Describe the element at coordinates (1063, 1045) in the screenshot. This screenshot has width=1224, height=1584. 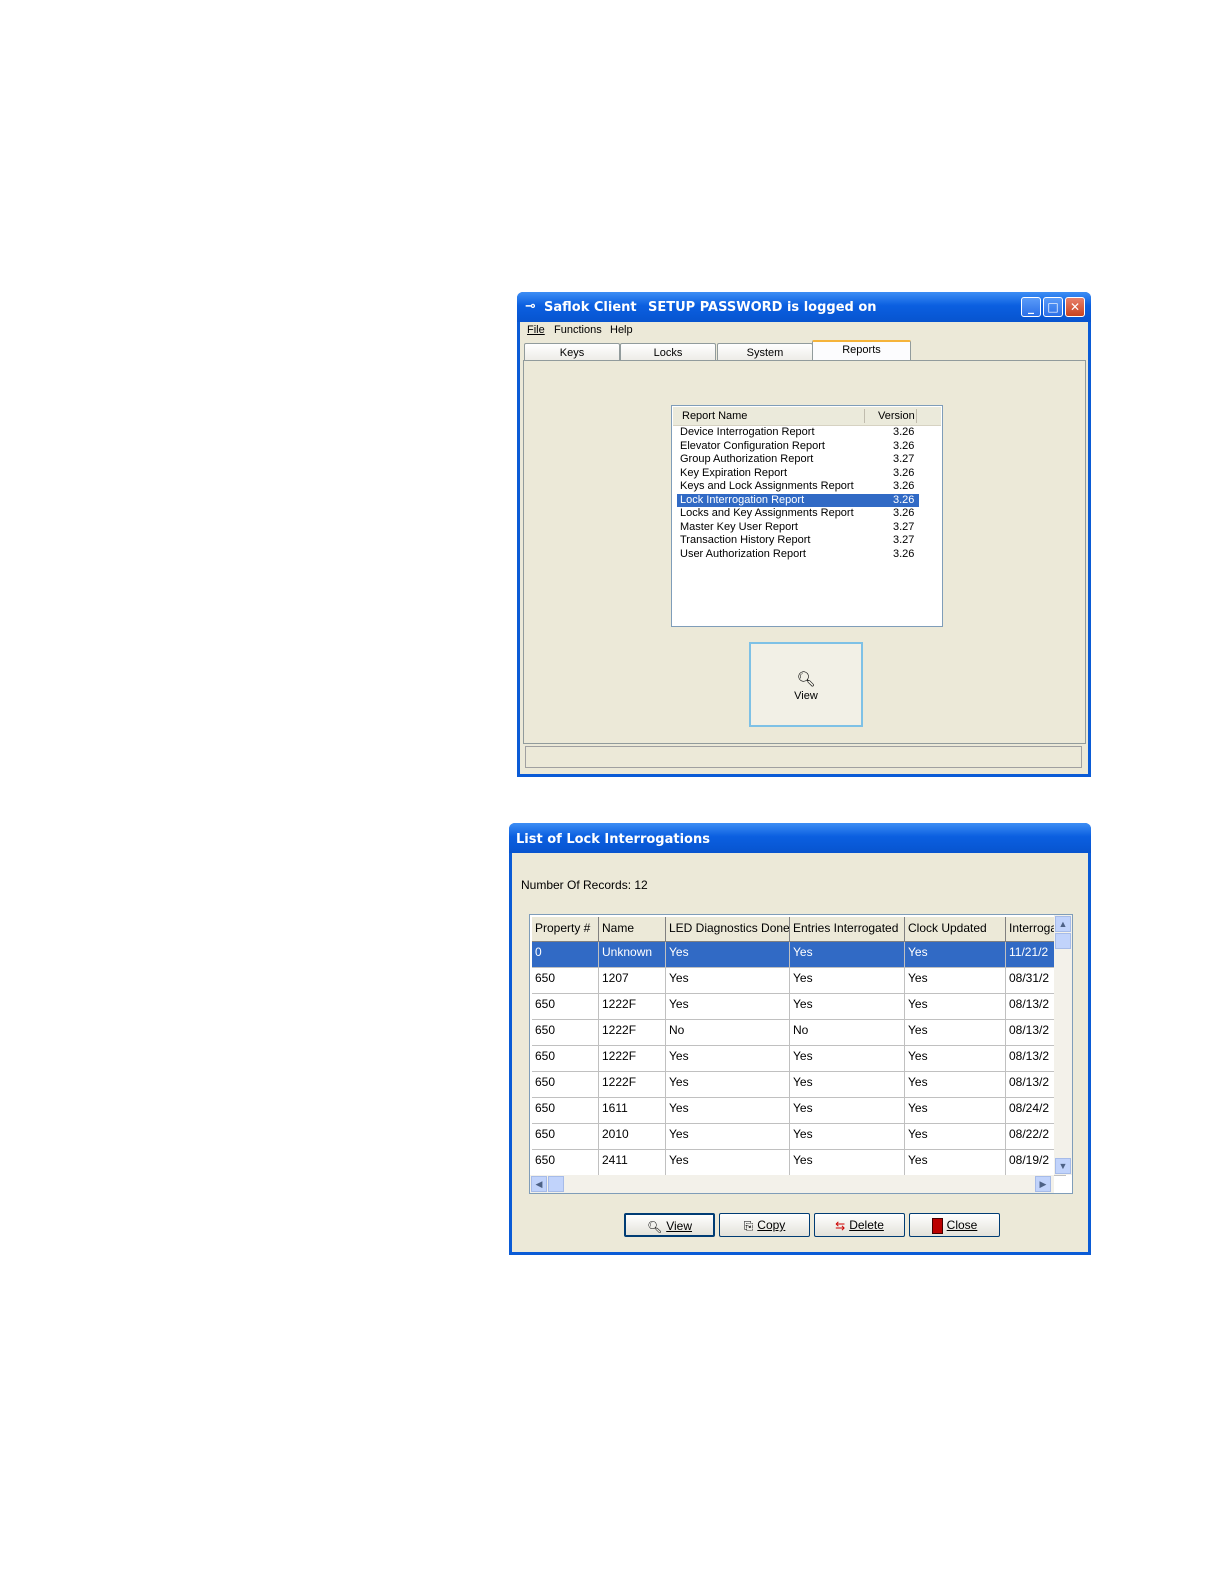
I see `vertical-scrollbar: ▲ ▼` at that location.